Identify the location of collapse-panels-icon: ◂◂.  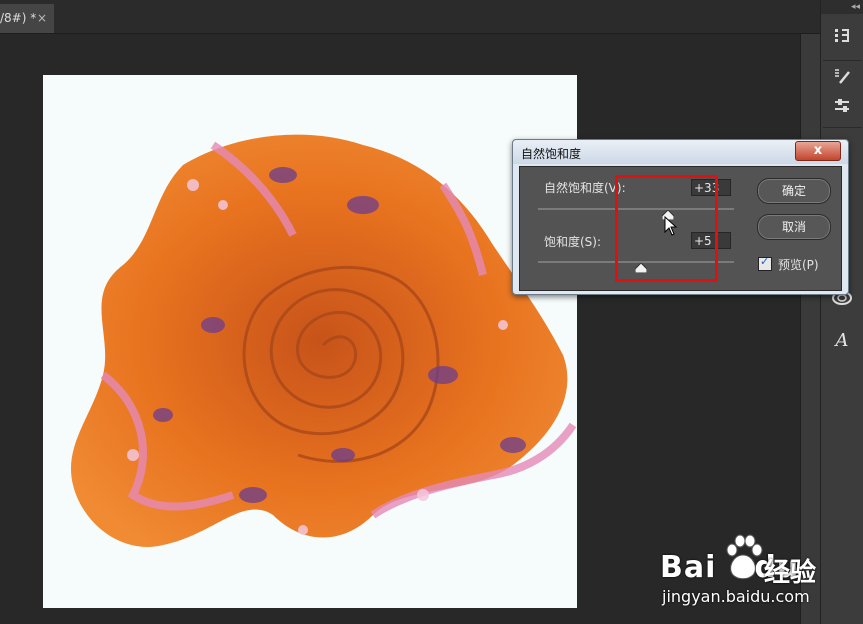
(842, 7).